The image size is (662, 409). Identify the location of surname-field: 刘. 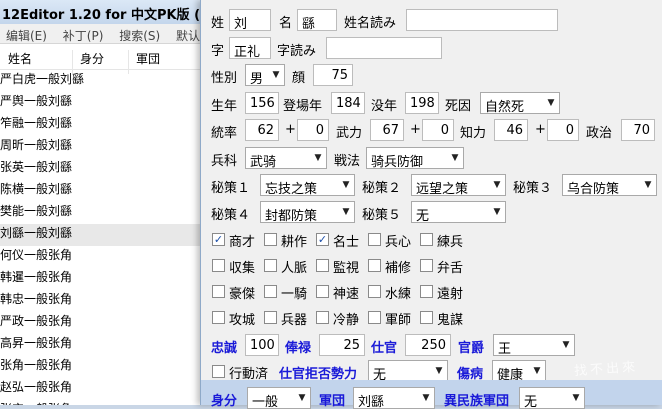
(250, 20).